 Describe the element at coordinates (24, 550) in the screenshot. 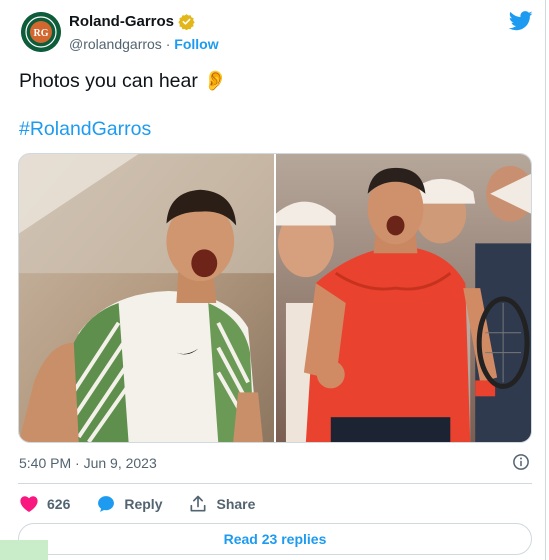

I see `page-background-corner` at that location.